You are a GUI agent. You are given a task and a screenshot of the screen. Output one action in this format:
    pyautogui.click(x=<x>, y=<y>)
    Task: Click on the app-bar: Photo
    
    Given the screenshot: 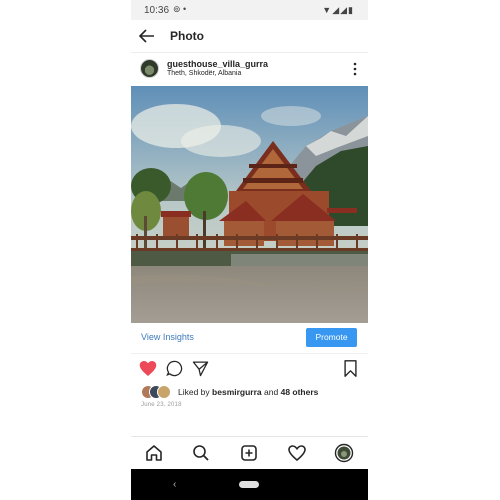 What is the action you would take?
    pyautogui.click(x=249, y=36)
    